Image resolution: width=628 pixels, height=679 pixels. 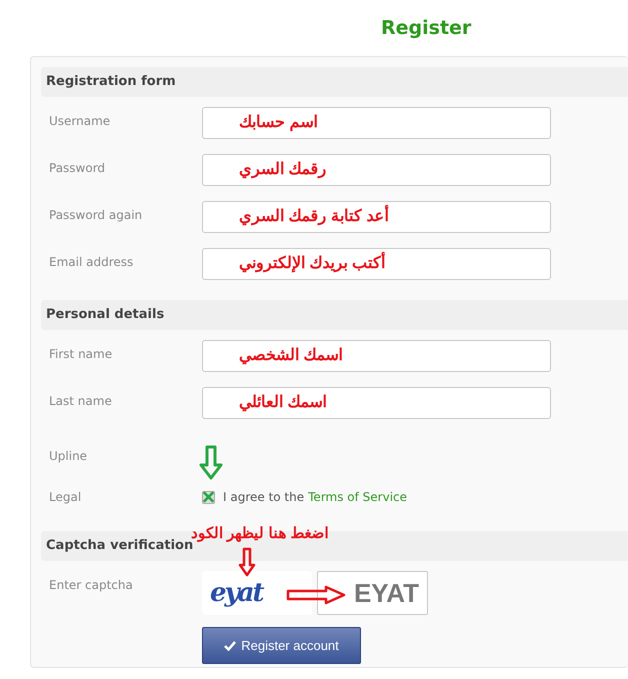 What do you see at coordinates (376, 217) in the screenshot?
I see `input-field: أعد كتابة رقمك السري` at bounding box center [376, 217].